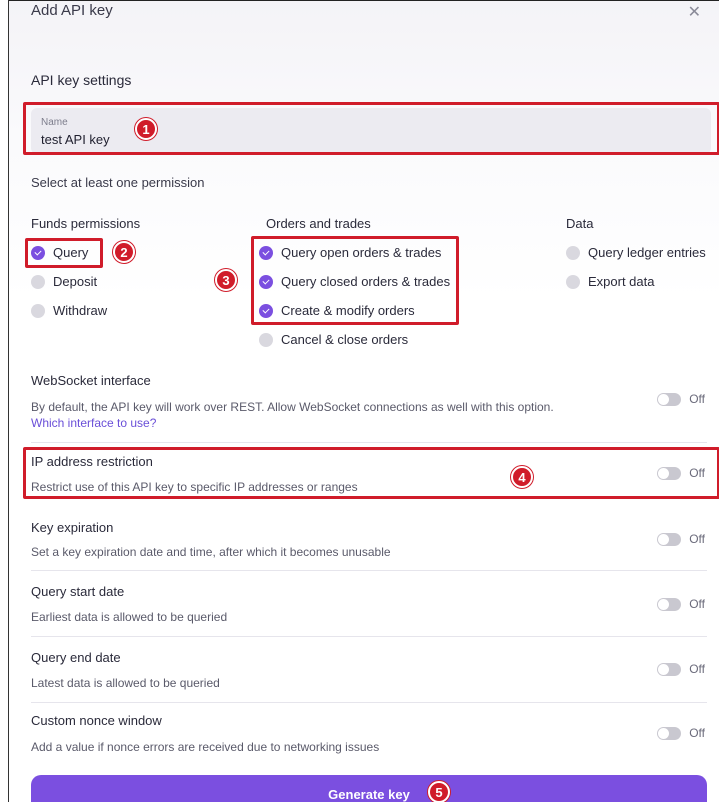  Describe the element at coordinates (91, 380) in the screenshot. I see `websocket-title: WebSocket interface` at that location.